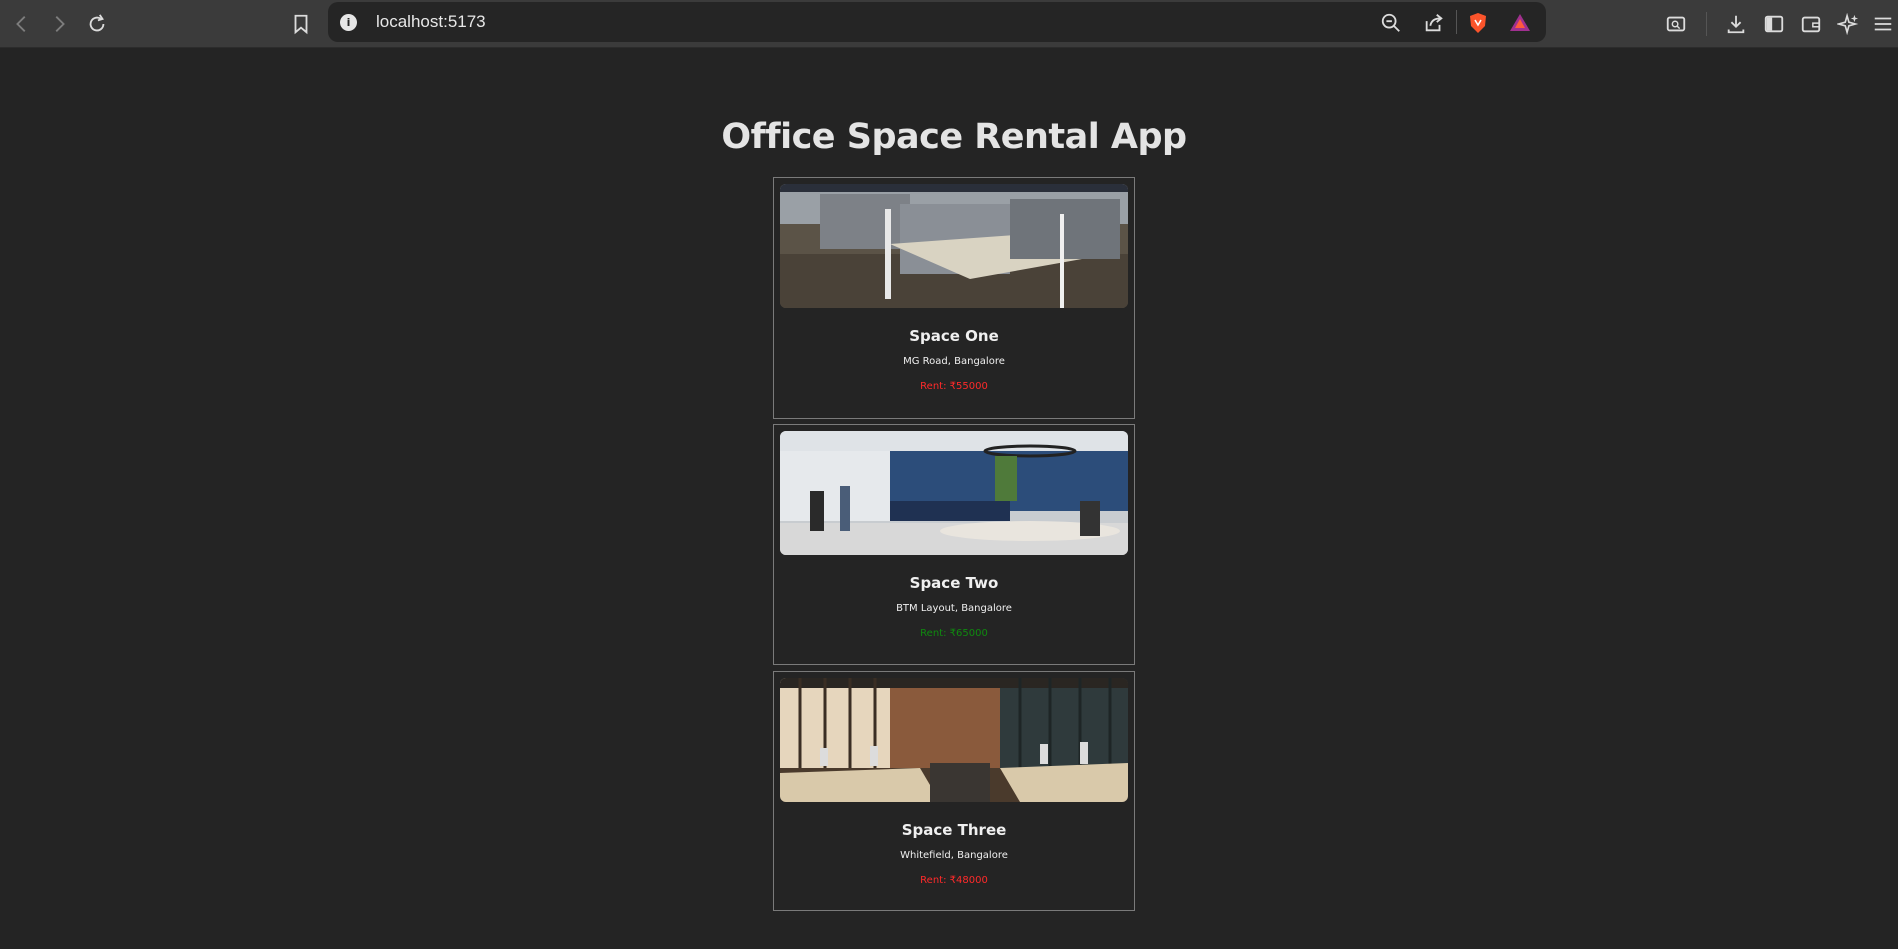 The height and width of the screenshot is (949, 1898). What do you see at coordinates (954, 386) in the screenshot?
I see `space-rent: Rent: ₹55000` at bounding box center [954, 386].